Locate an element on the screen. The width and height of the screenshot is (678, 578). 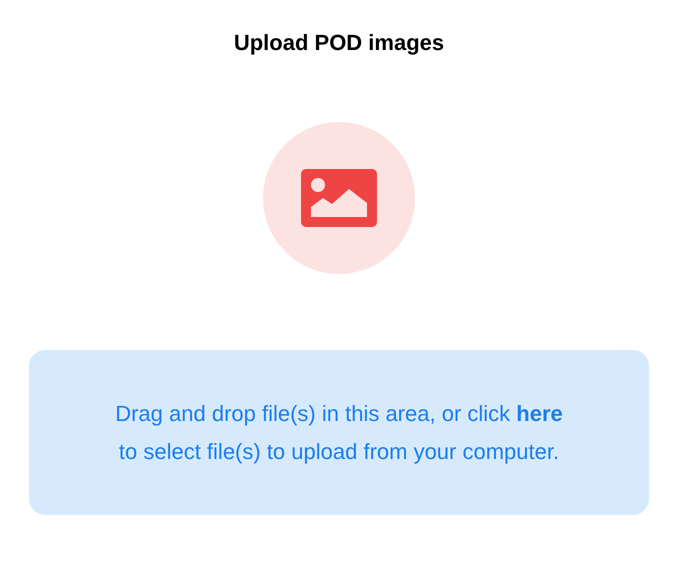
here-link: here is located at coordinates (539, 413).